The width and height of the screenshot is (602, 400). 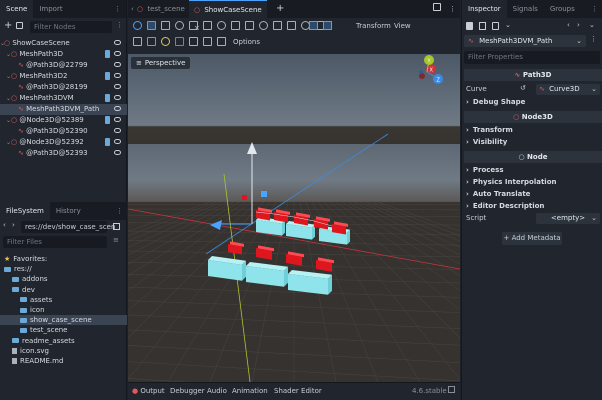 I want to click on tree-row: ∿ MeshPath3DVM_Path, so click(x=63, y=109).